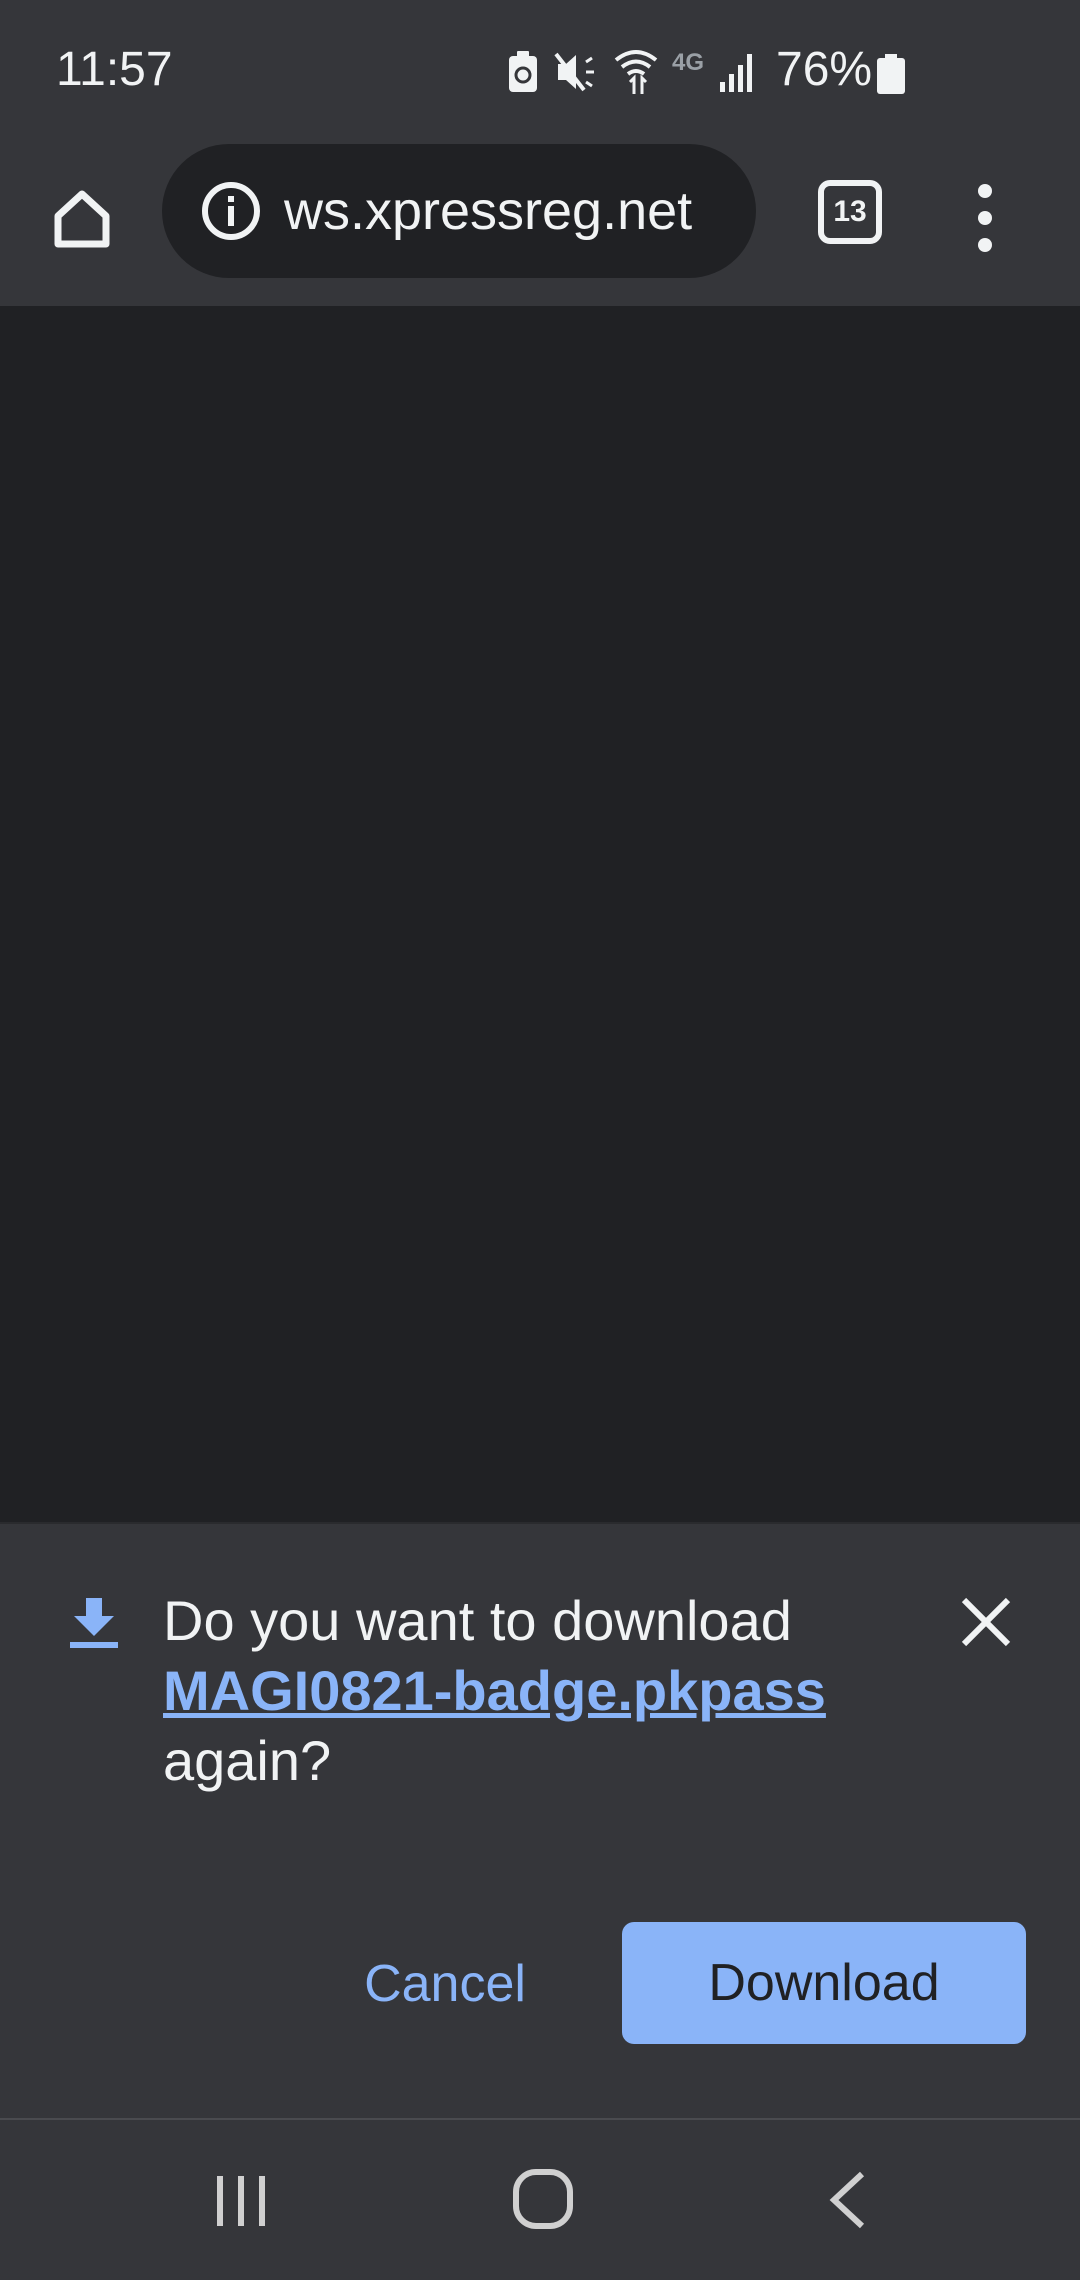 The image size is (1080, 2280). I want to click on wifi-icon, so click(636, 72).